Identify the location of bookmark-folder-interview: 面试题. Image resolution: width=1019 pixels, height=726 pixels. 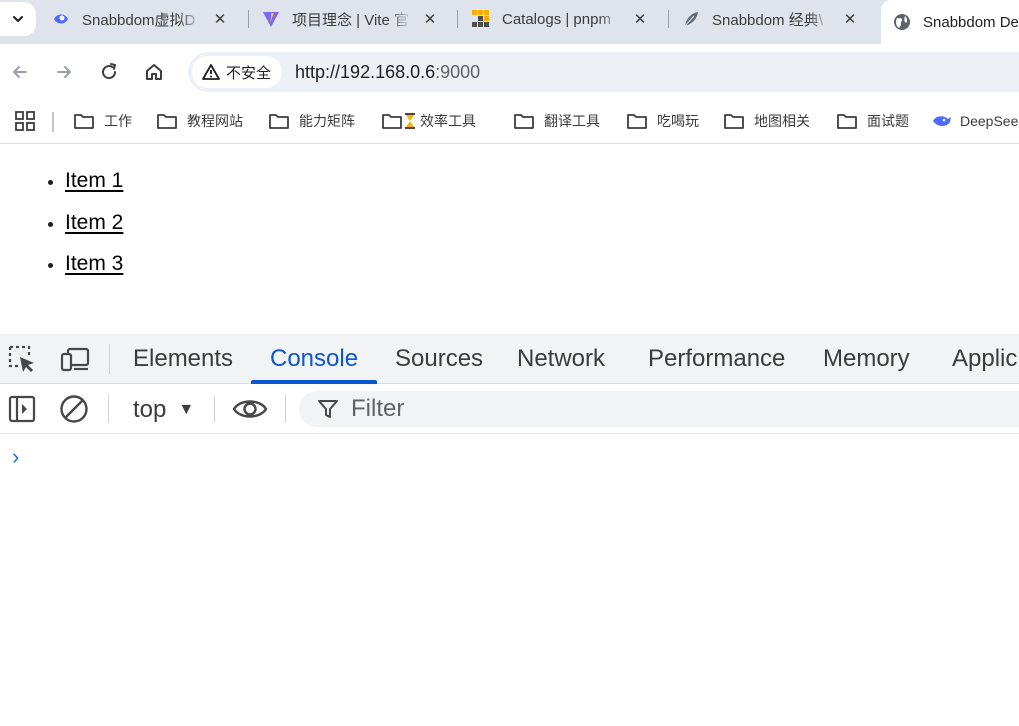
(873, 121).